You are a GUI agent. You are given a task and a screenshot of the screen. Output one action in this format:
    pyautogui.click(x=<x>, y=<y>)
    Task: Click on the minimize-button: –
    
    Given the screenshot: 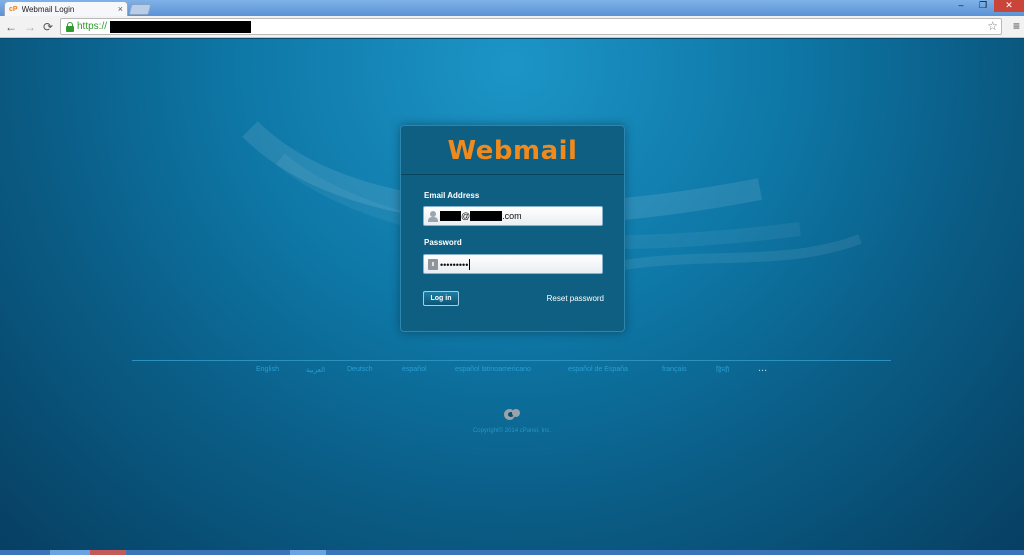 What is the action you would take?
    pyautogui.click(x=961, y=6)
    